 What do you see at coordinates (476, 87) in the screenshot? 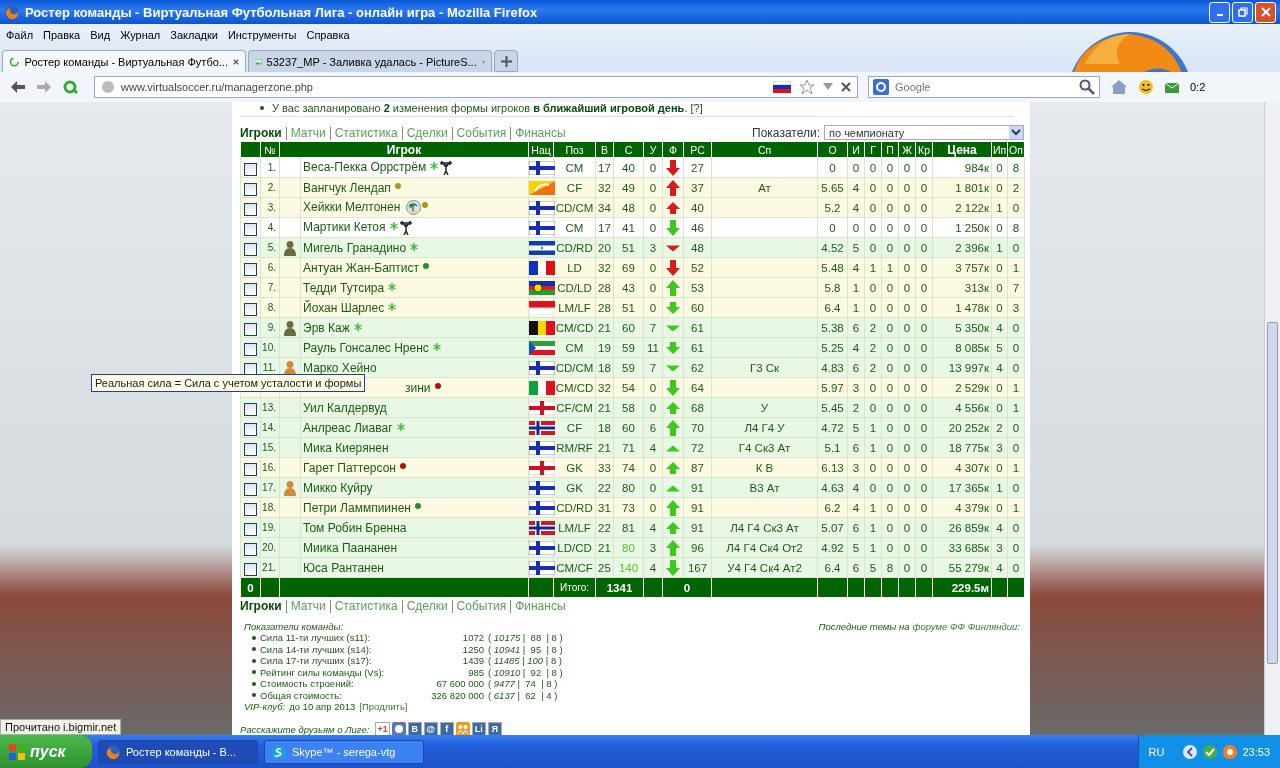
I see `address-field: www.virtualsoccer.ru/managerzone.php` at bounding box center [476, 87].